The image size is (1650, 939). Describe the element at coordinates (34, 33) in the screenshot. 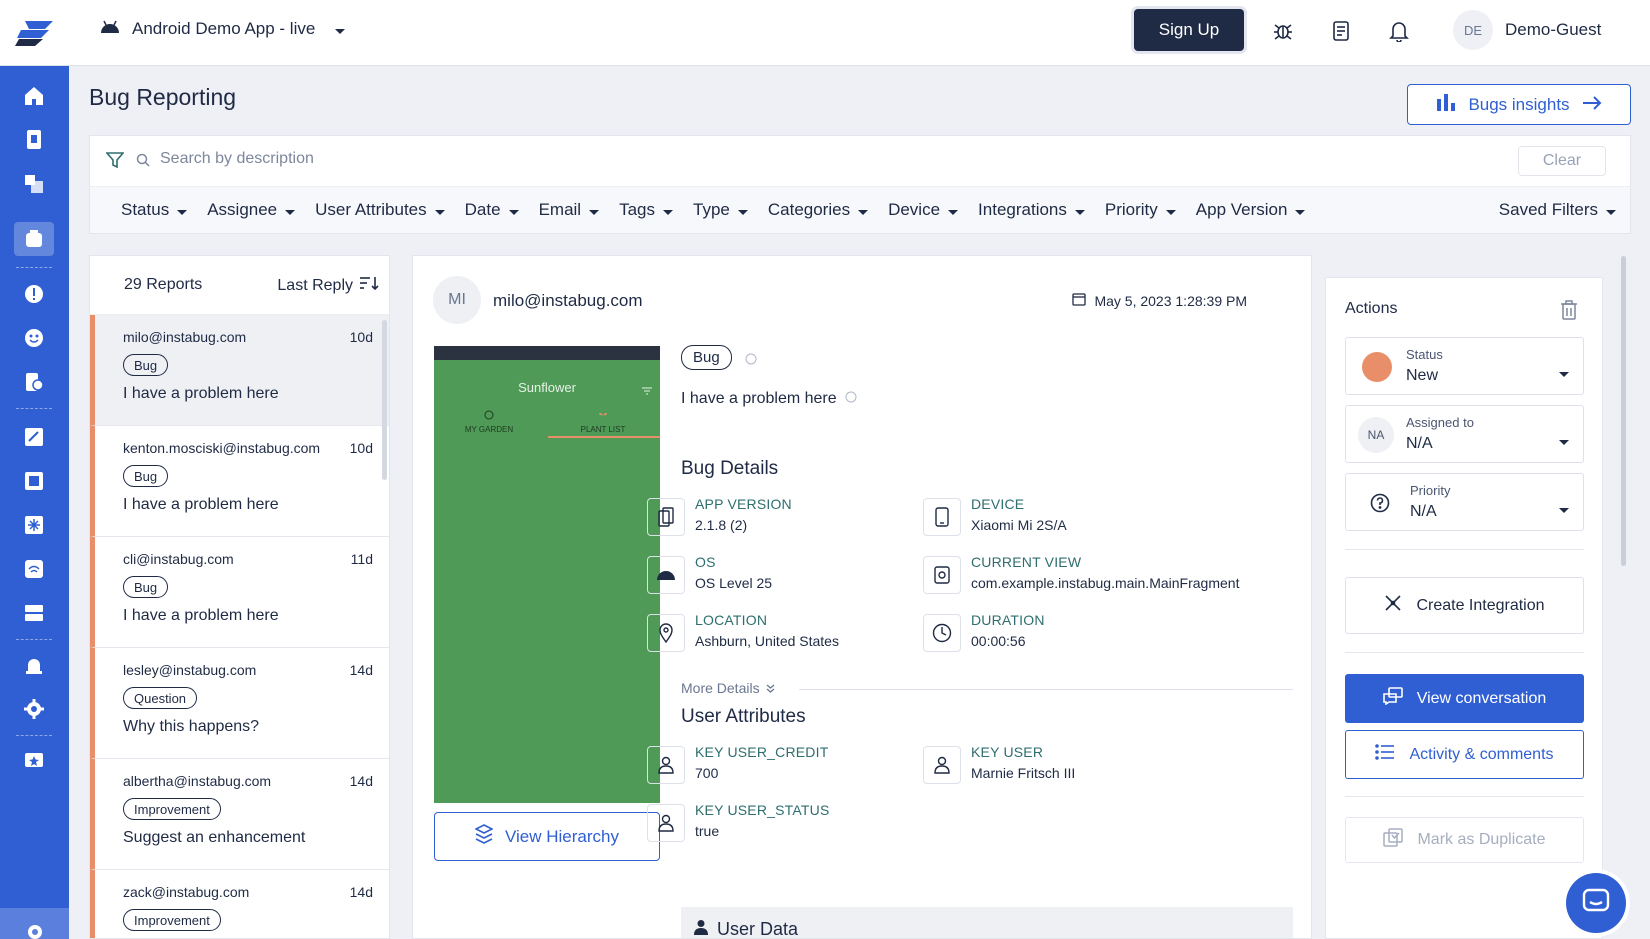

I see `instabug-logo-icon` at that location.